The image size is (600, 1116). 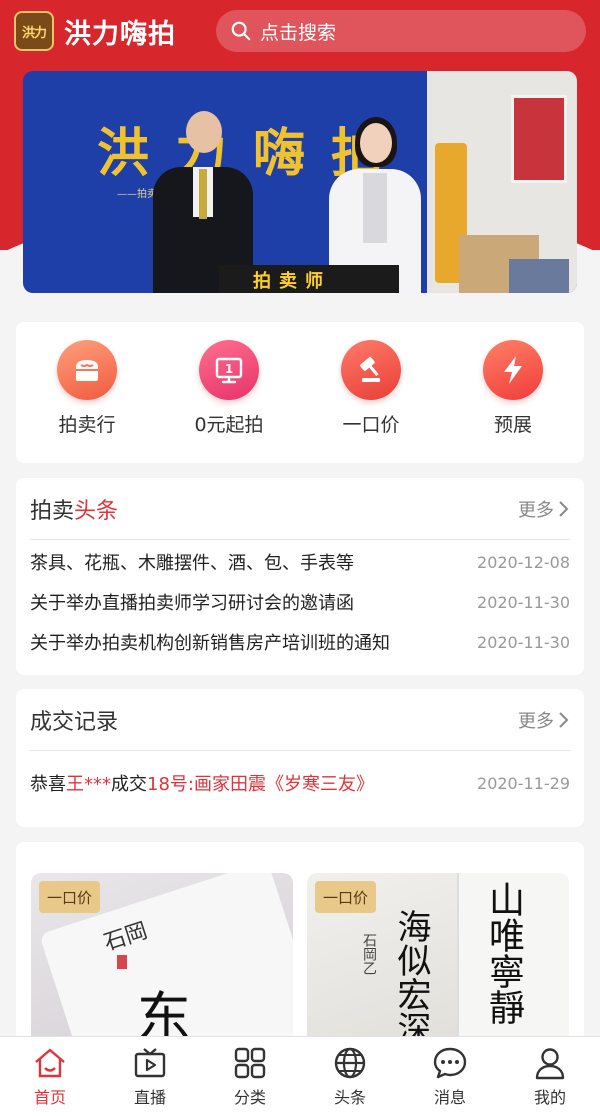 I want to click on zero-start-icon: 1, so click(x=229, y=370).